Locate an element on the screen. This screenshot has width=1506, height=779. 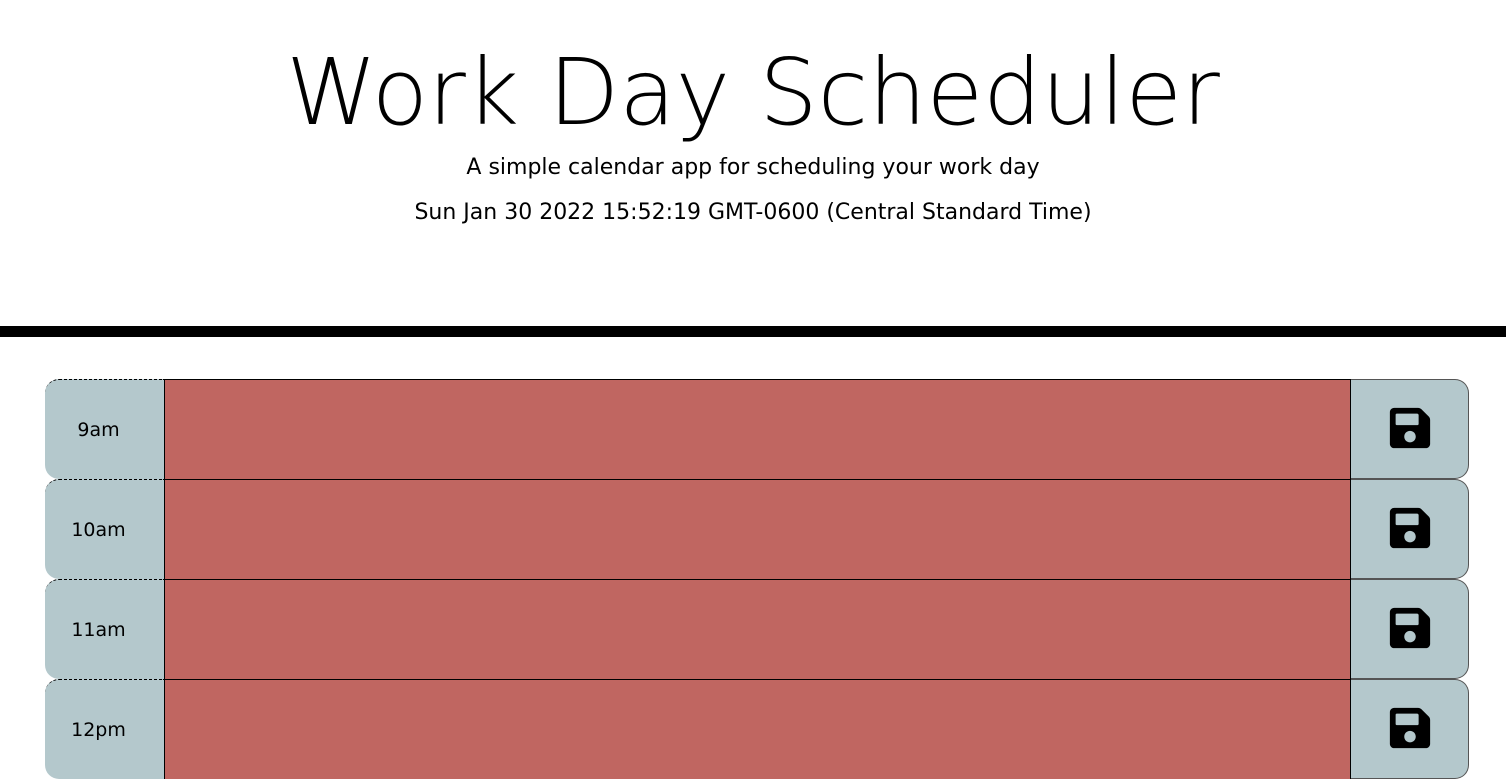
hour-label: 9am is located at coordinates (104, 429).